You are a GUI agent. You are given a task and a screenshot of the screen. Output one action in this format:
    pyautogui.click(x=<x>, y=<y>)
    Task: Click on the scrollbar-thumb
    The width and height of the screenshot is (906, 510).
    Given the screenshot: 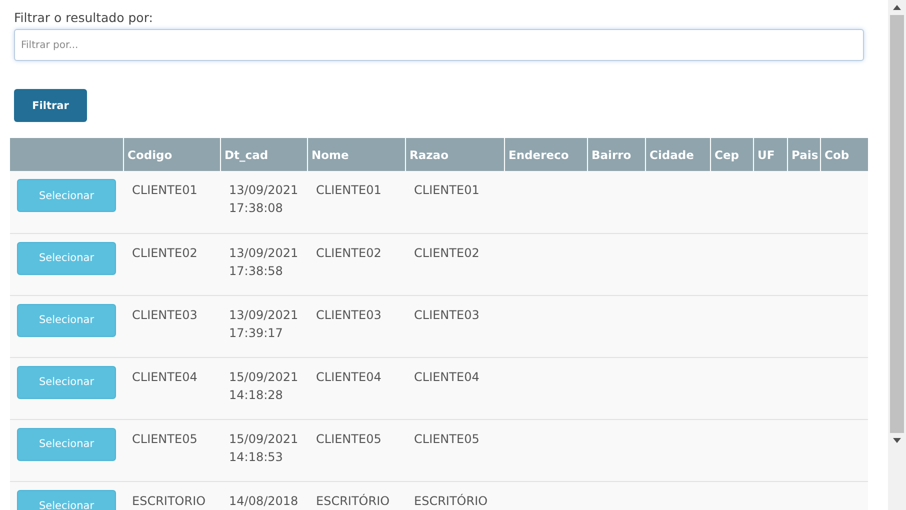 What is the action you would take?
    pyautogui.click(x=897, y=224)
    